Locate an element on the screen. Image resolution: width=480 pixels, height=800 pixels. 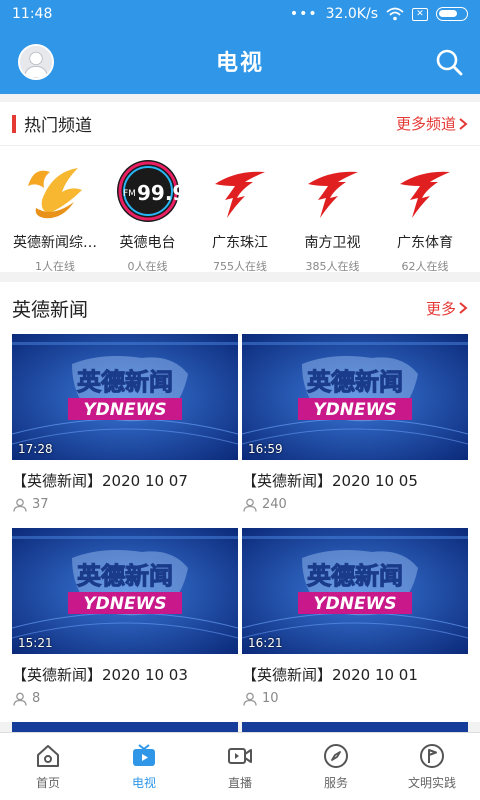
battery-icon is located at coordinates (452, 14).